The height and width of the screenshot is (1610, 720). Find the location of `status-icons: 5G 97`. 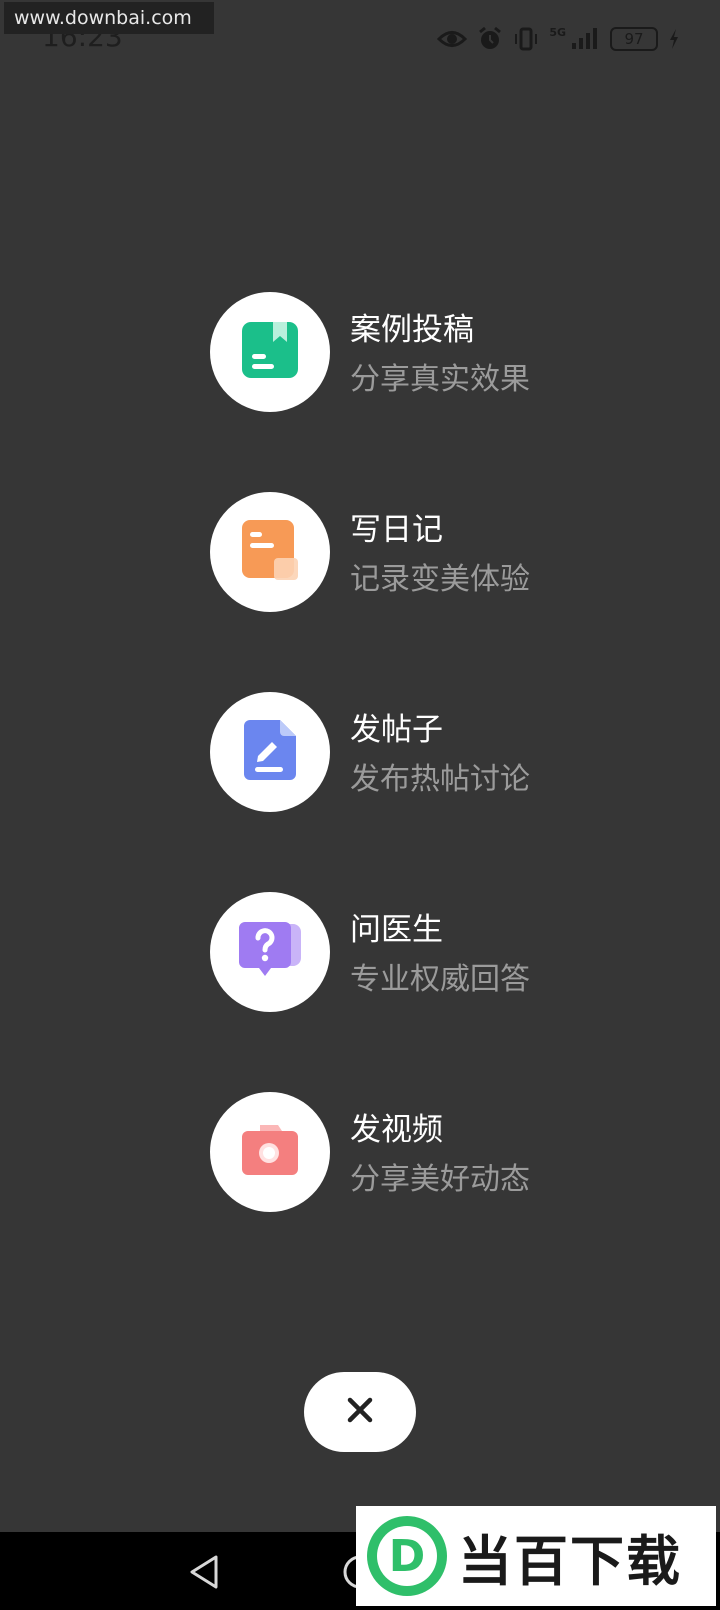

status-icons: 5G 97 is located at coordinates (558, 39).